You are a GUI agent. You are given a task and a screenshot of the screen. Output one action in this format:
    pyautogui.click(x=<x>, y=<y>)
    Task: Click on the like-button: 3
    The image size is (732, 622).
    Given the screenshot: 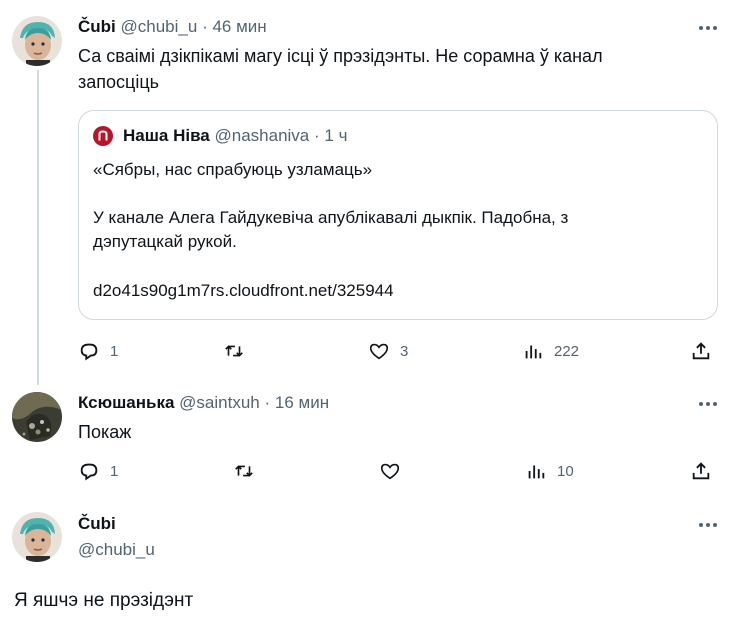 What is the action you would take?
    pyautogui.click(x=388, y=351)
    